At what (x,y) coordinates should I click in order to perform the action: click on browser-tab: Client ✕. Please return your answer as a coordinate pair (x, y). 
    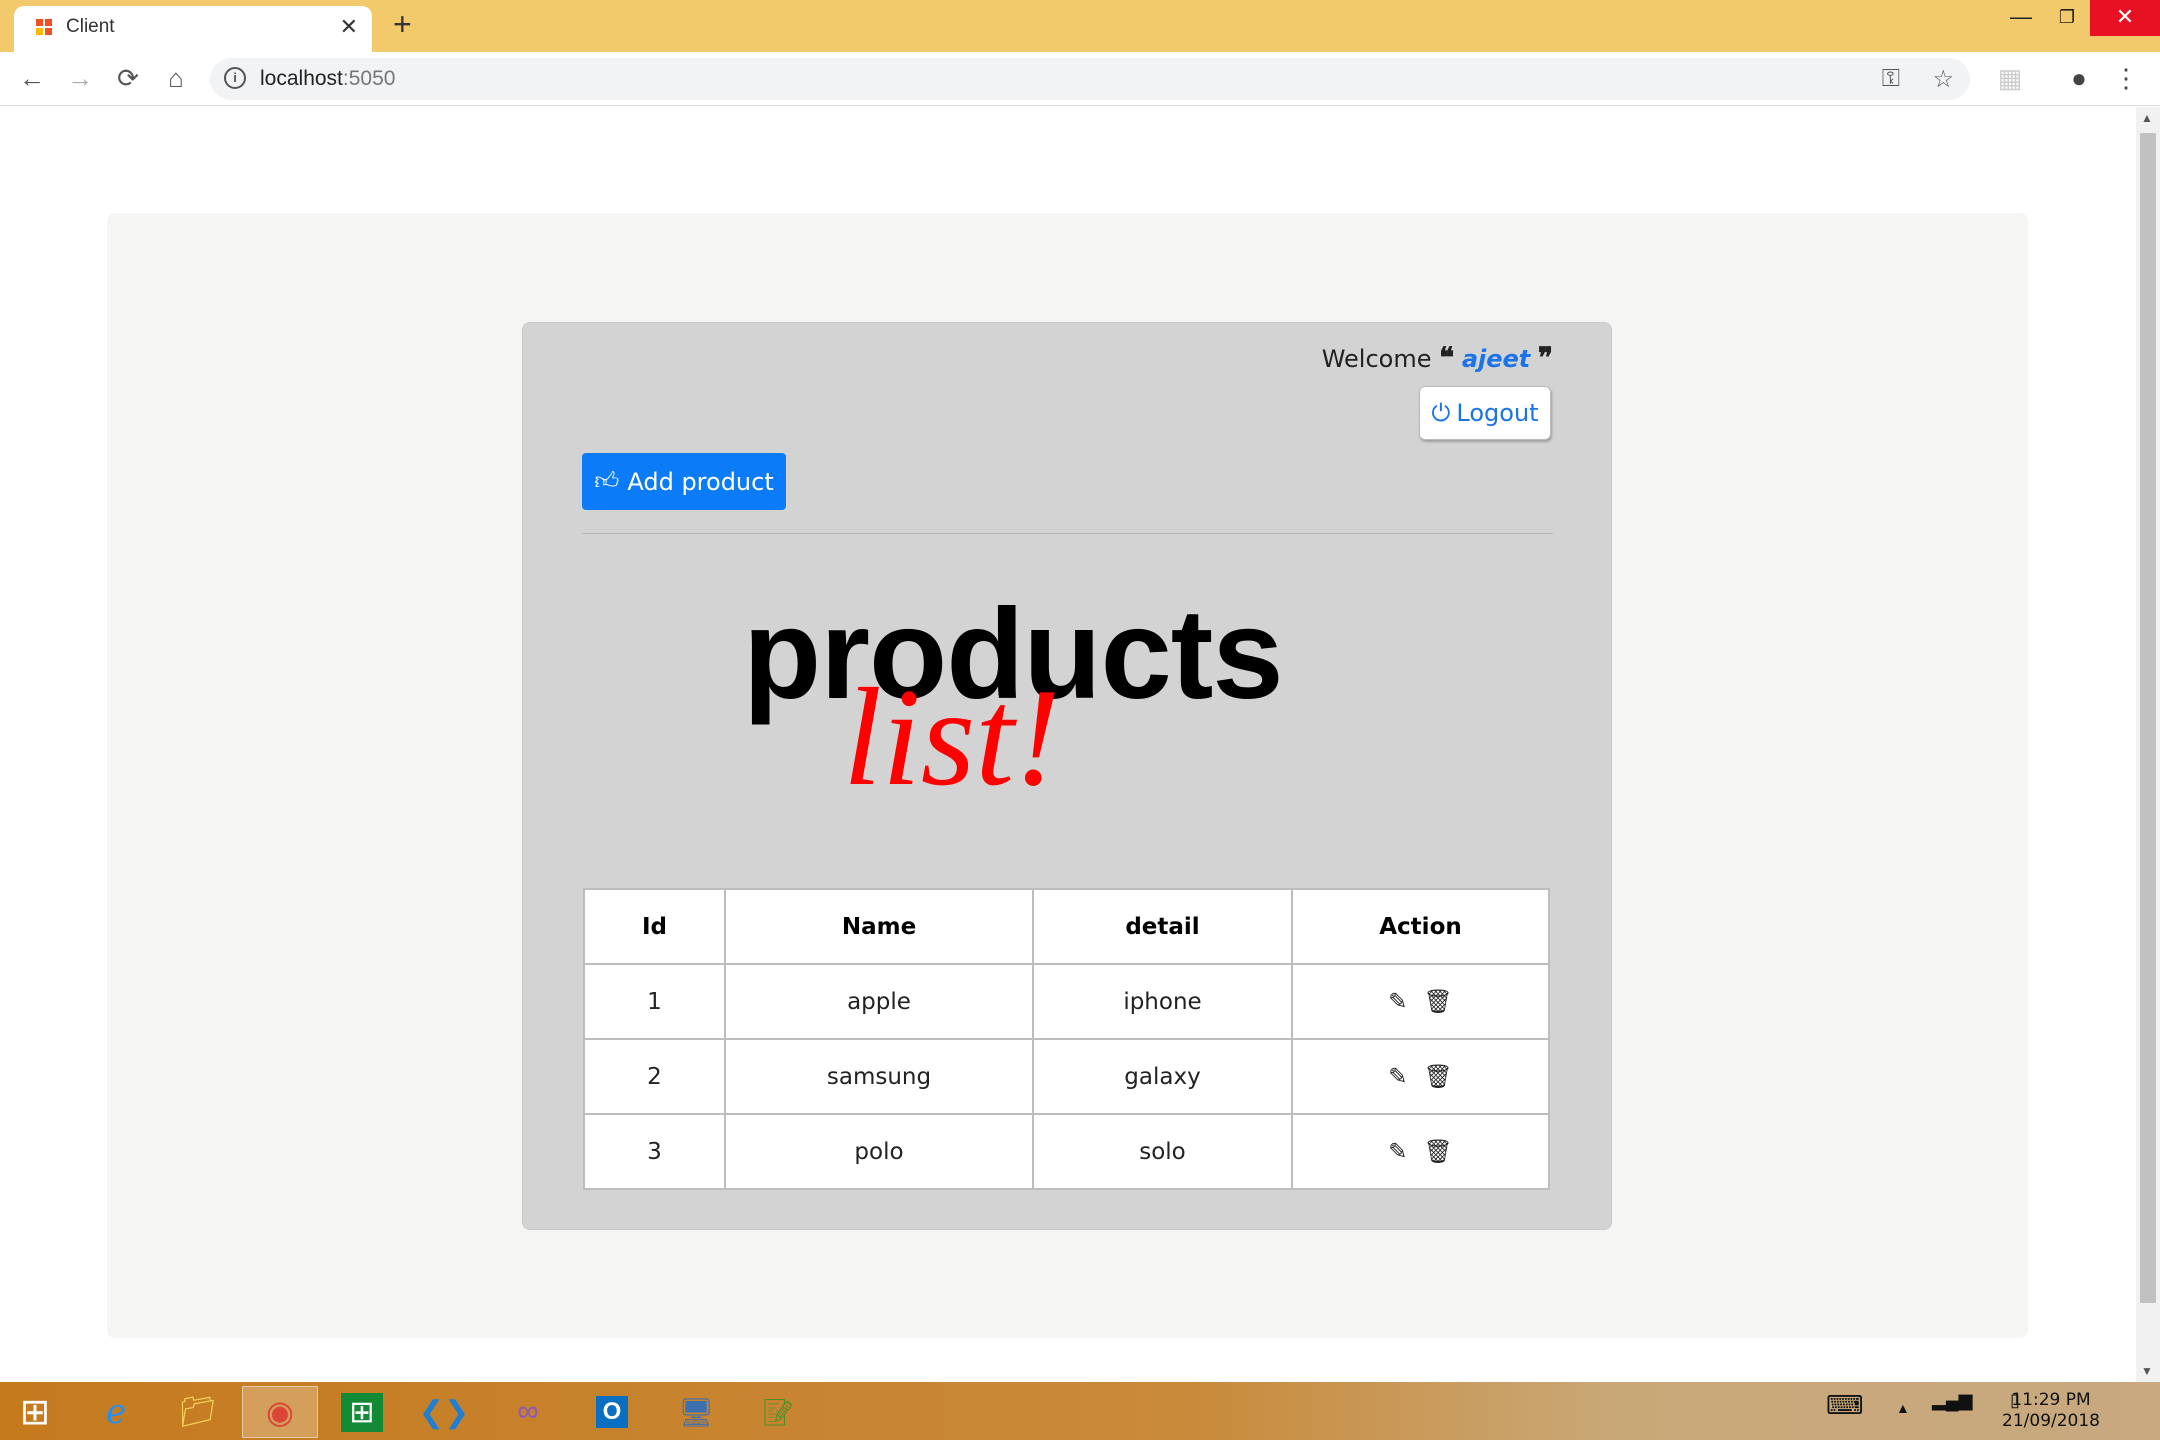
    Looking at the image, I should click on (193, 29).